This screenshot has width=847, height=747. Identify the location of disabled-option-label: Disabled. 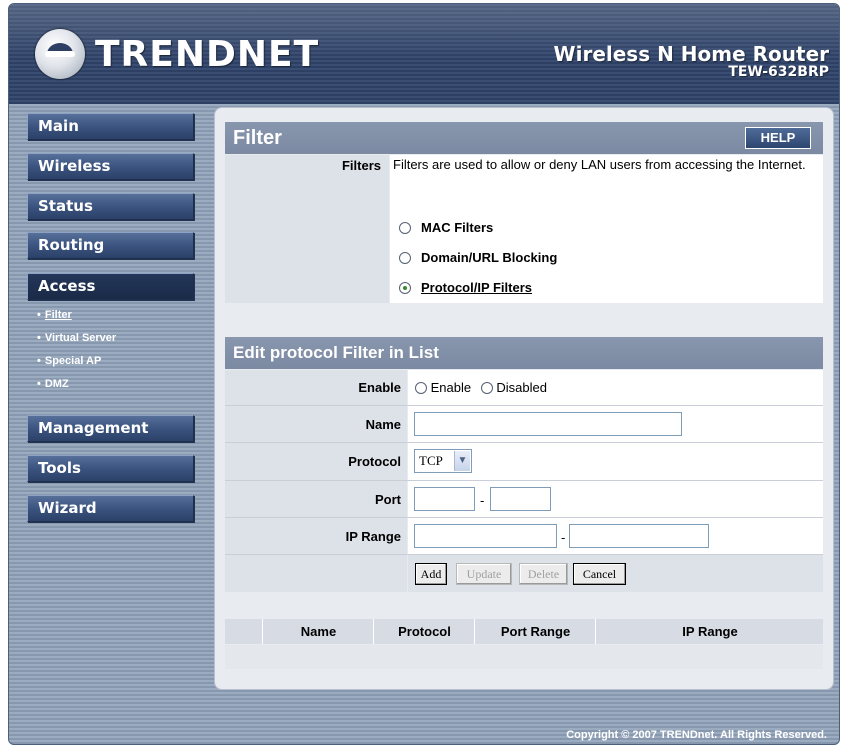
(521, 387).